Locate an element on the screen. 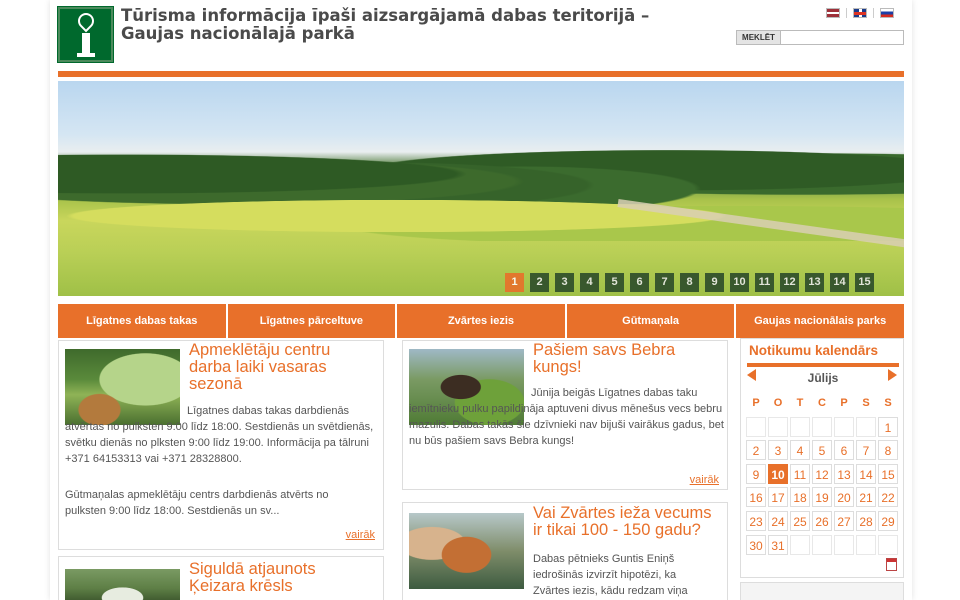 The width and height of the screenshot is (960, 600). calendar-day: 30 is located at coordinates (756, 544).